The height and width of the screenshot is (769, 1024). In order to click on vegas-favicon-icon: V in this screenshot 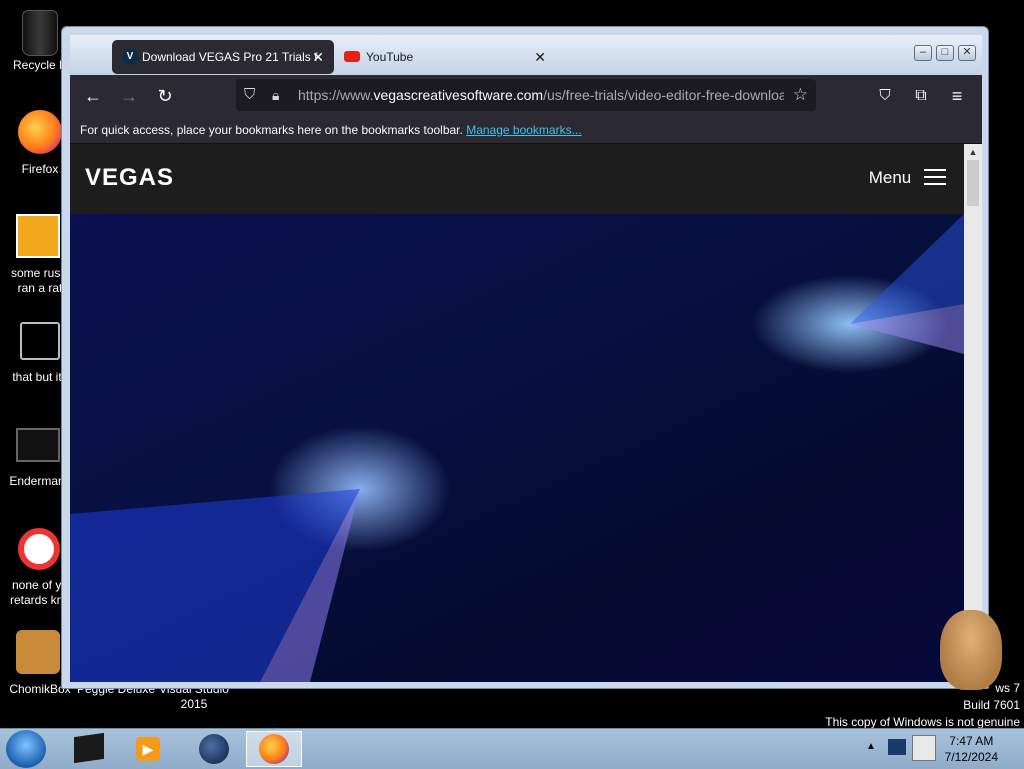, I will do `click(130, 57)`.